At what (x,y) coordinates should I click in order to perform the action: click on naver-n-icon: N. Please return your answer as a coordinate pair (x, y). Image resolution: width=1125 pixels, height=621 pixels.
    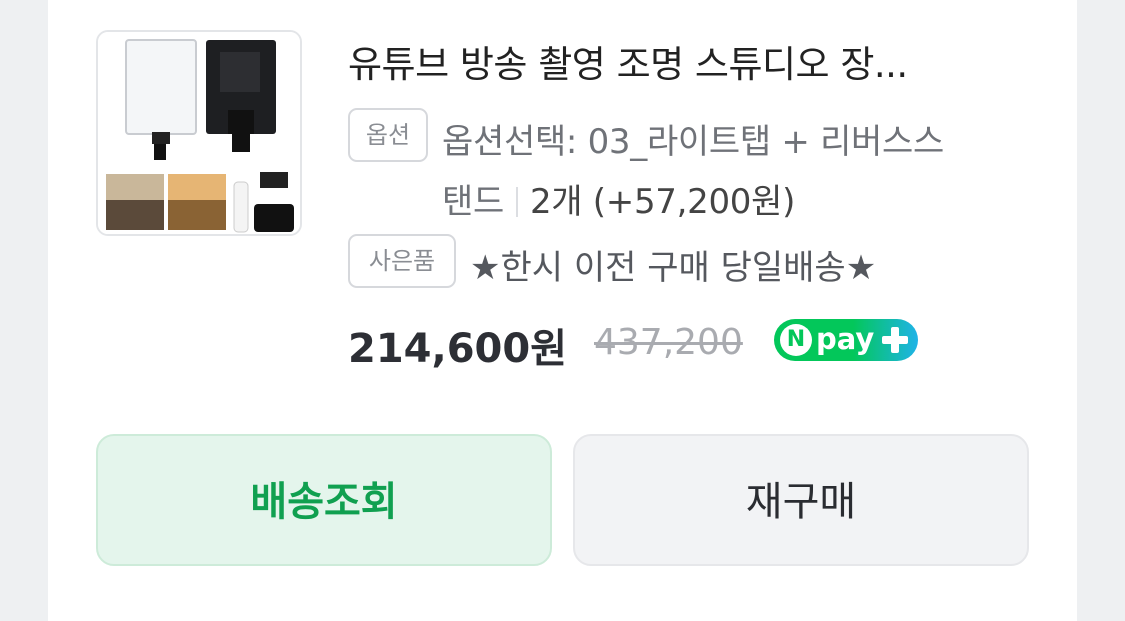
    Looking at the image, I should click on (796, 340).